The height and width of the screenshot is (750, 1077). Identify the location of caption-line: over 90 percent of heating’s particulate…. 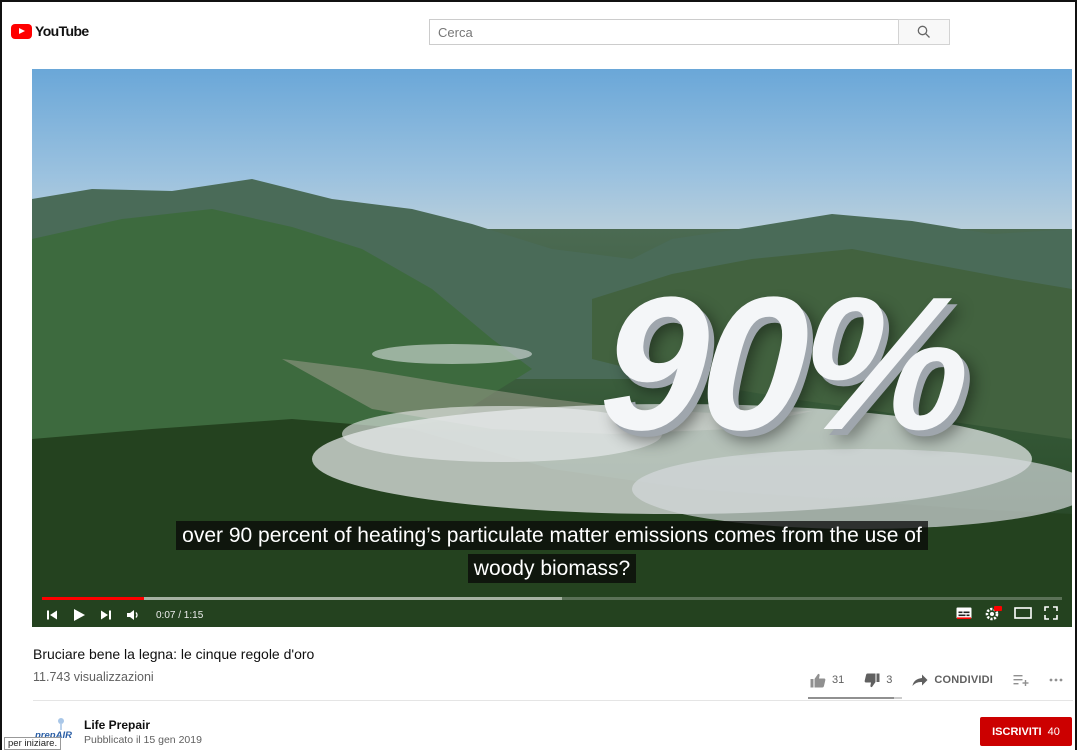
(552, 535).